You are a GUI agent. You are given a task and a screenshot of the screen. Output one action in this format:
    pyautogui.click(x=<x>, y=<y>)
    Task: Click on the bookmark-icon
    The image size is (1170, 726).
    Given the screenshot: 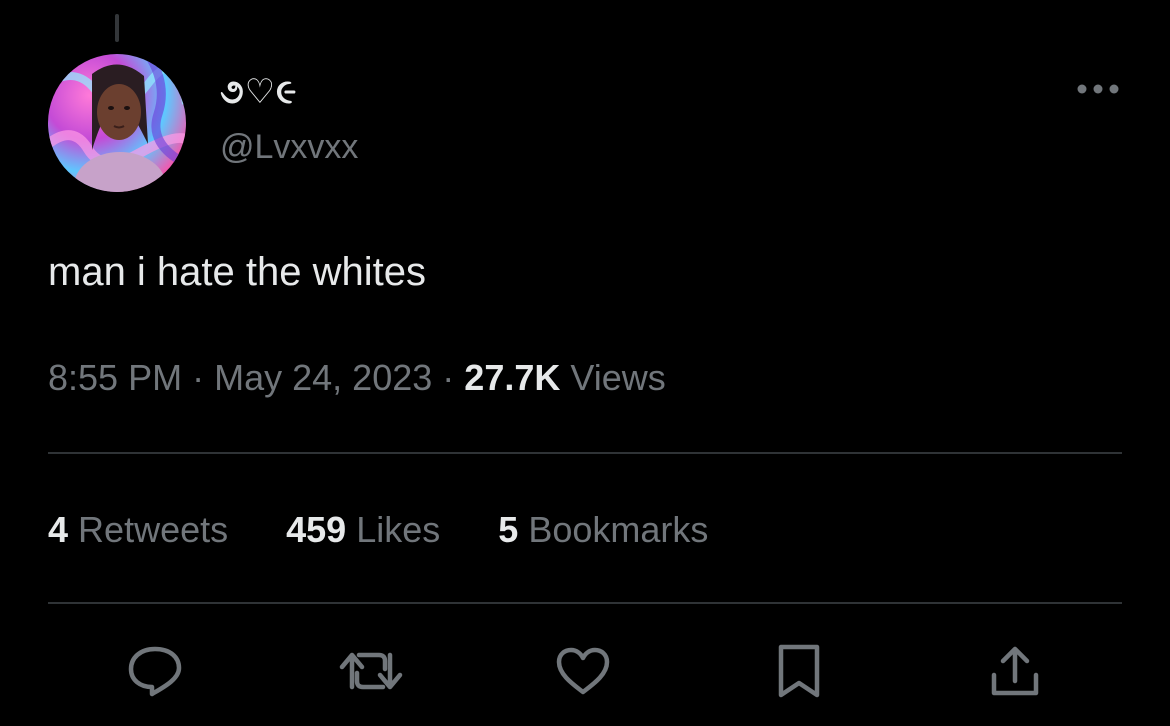 What is the action you would take?
    pyautogui.click(x=799, y=671)
    